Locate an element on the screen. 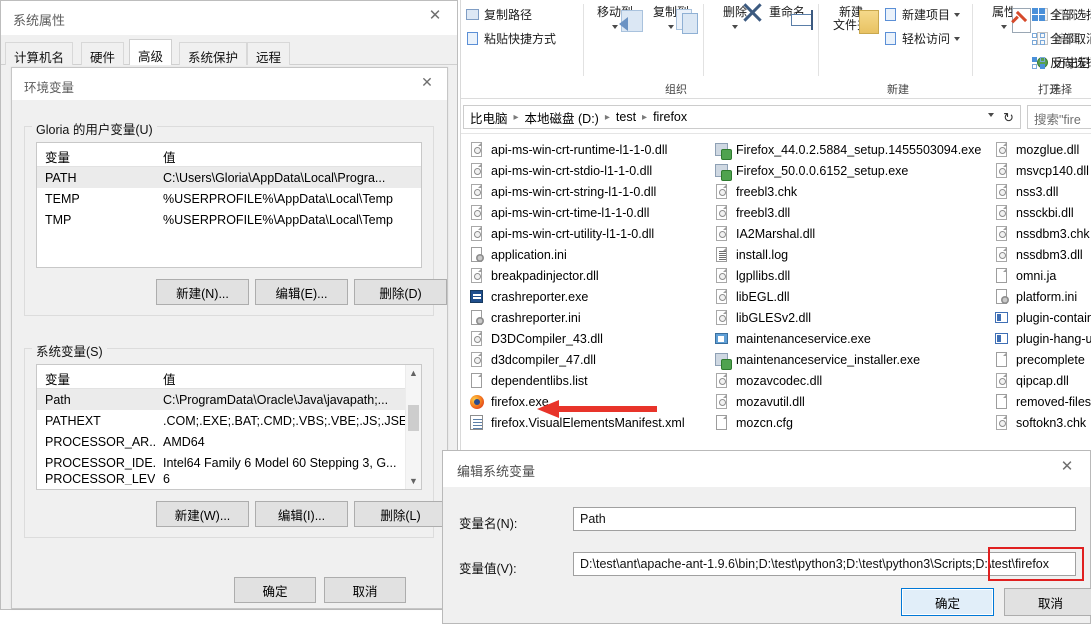 The height and width of the screenshot is (624, 1091). list-item: freebl3.dll is located at coordinates (854, 212).